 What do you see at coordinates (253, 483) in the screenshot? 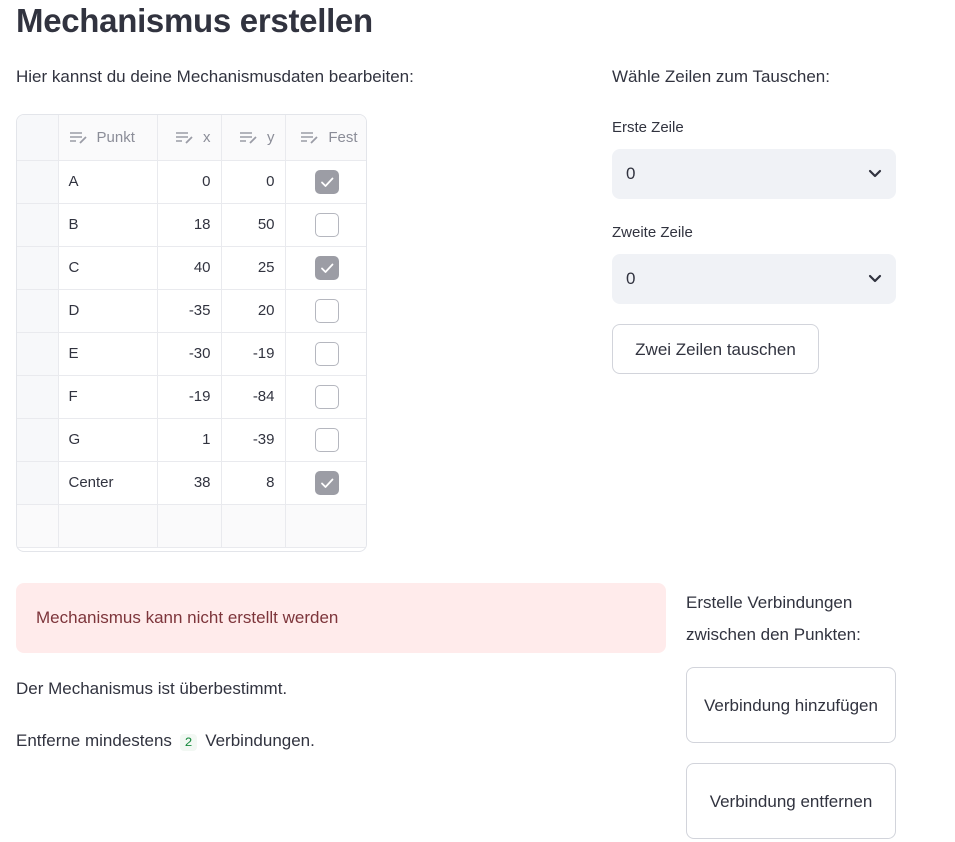
I see `cell-y: 8` at bounding box center [253, 483].